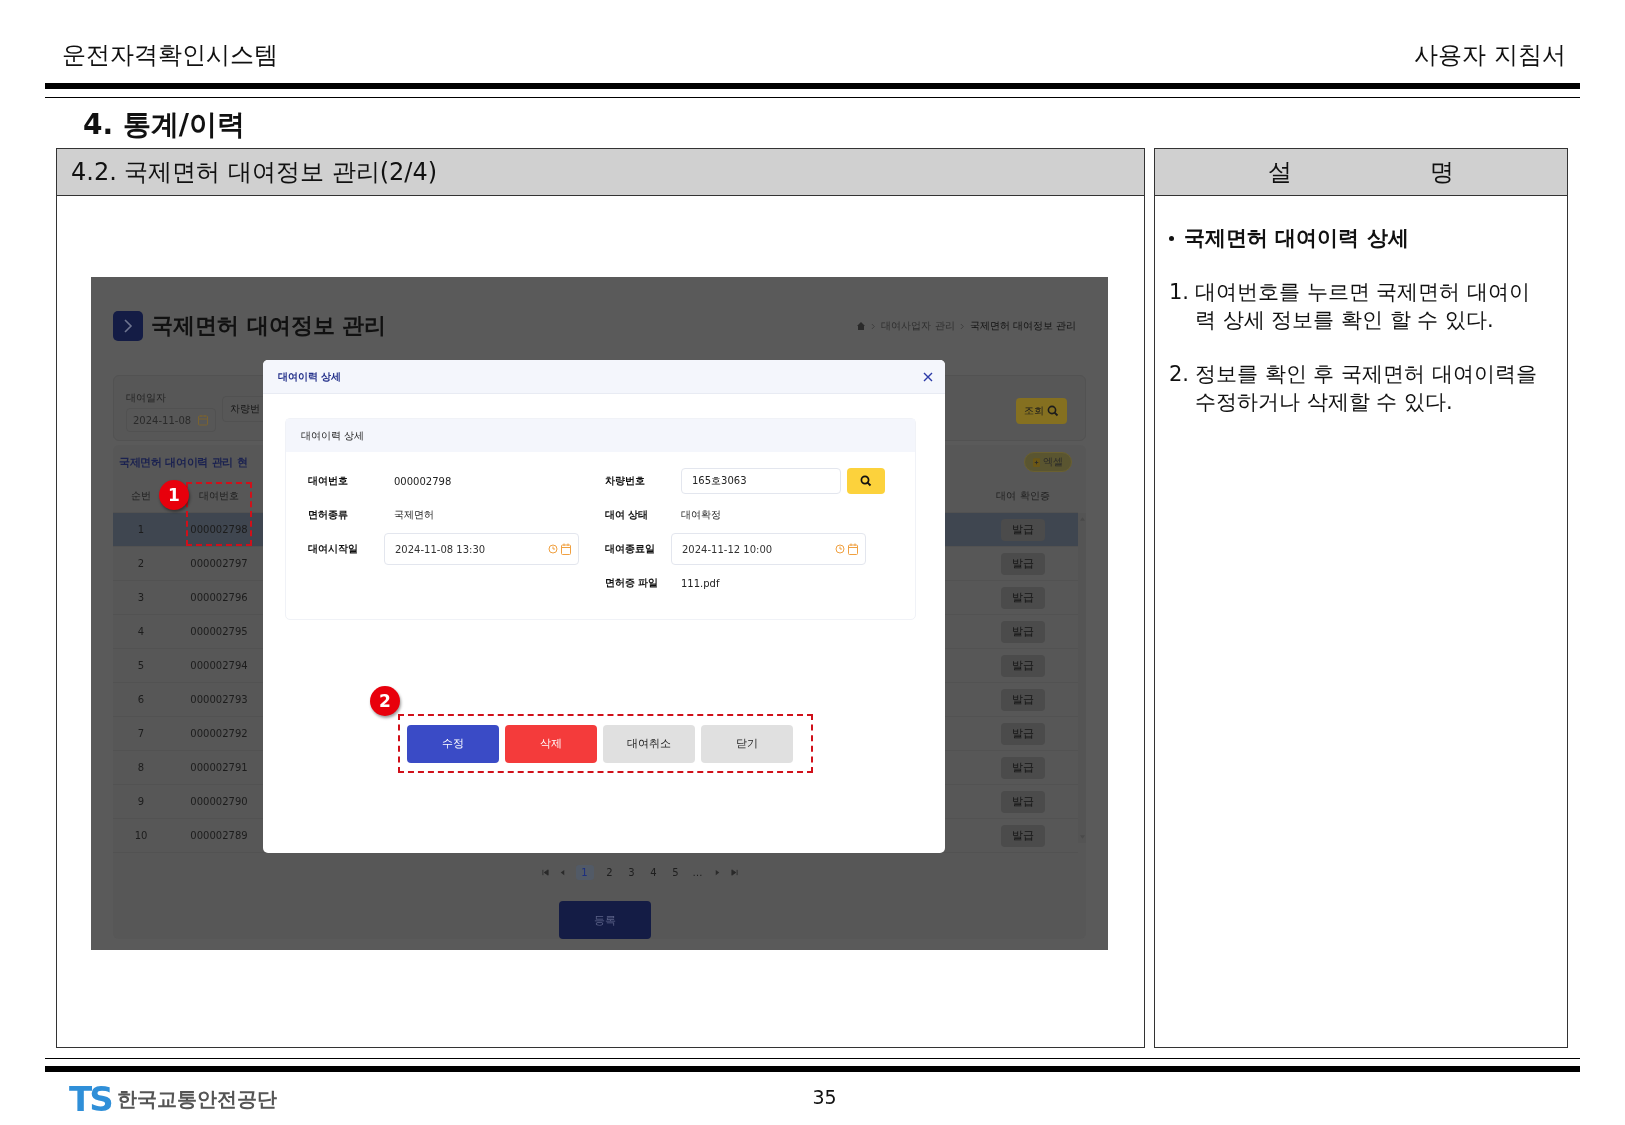 This screenshot has height=1125, width=1625. Describe the element at coordinates (141, 699) in the screenshot. I see `table-cell: 6` at that location.